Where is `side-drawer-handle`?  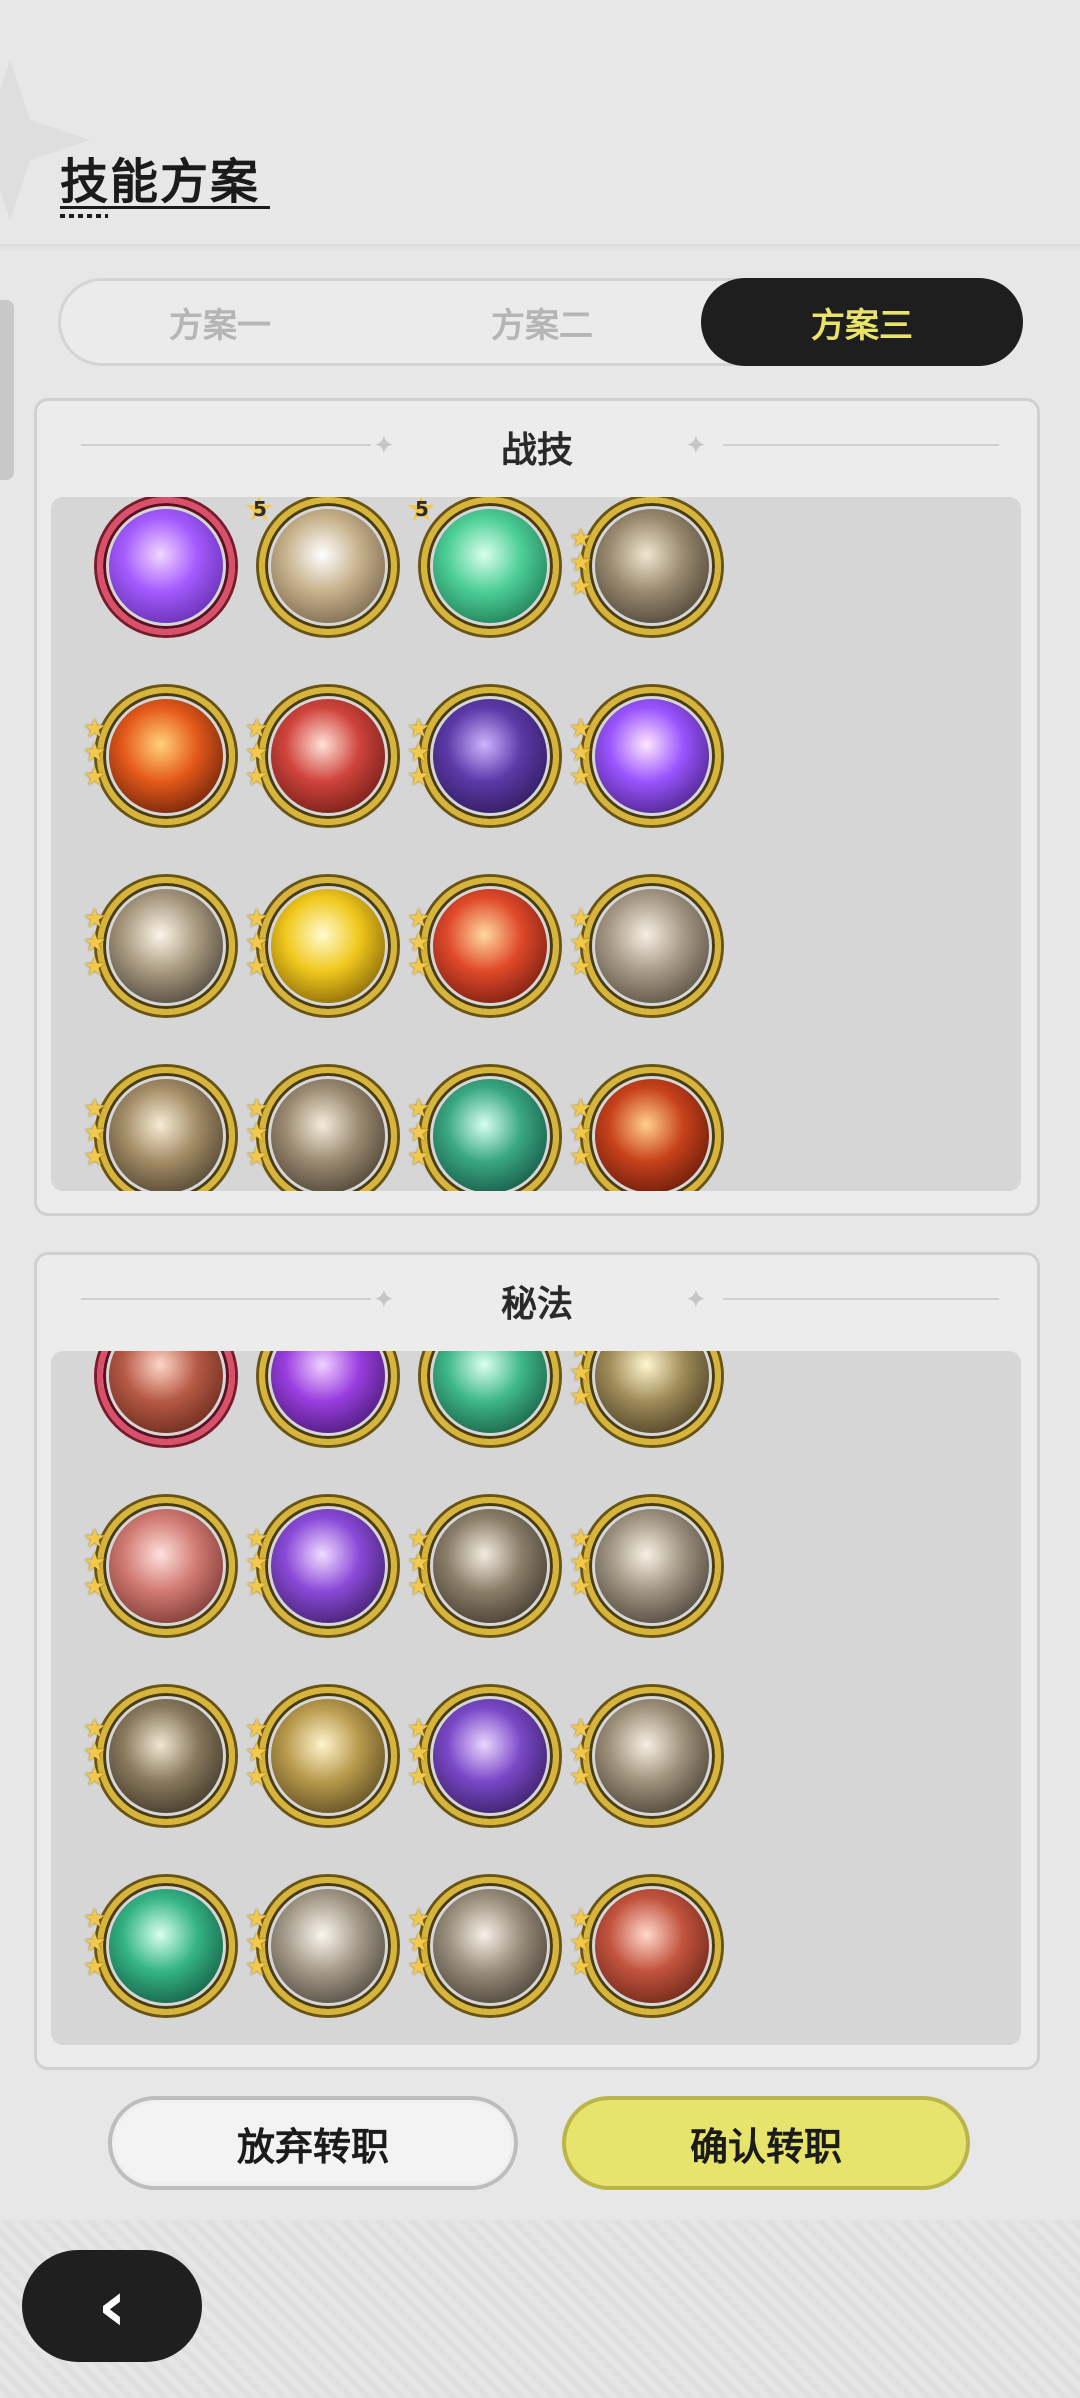
side-drawer-handle is located at coordinates (7, 390).